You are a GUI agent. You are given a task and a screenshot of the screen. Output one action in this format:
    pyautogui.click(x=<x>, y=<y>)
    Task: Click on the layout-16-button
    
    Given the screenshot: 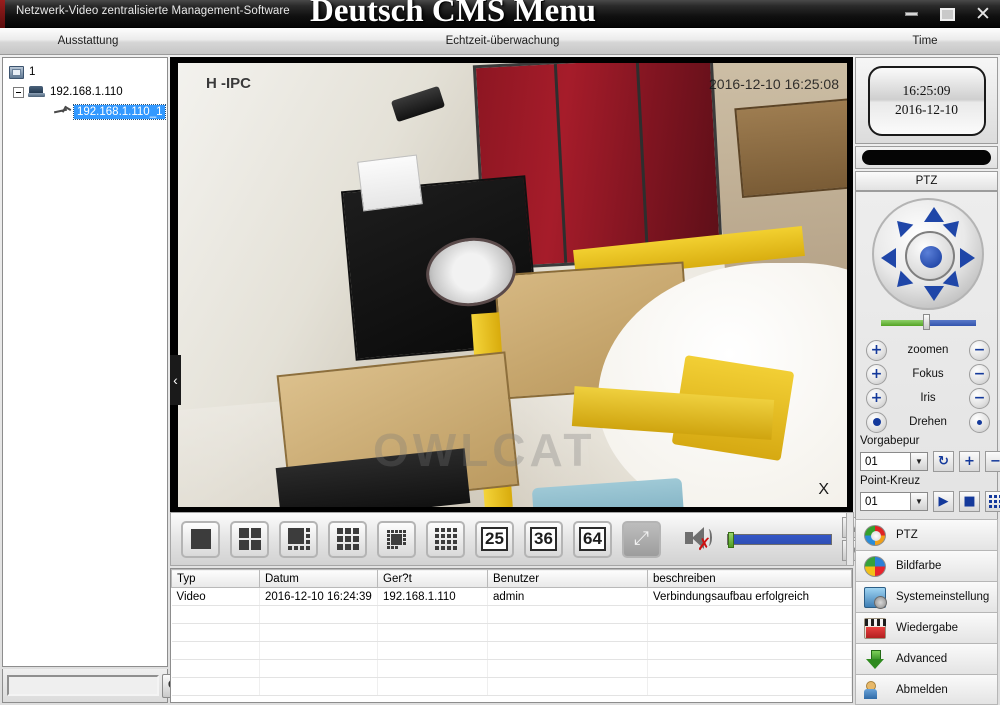 What is the action you would take?
    pyautogui.click(x=445, y=539)
    